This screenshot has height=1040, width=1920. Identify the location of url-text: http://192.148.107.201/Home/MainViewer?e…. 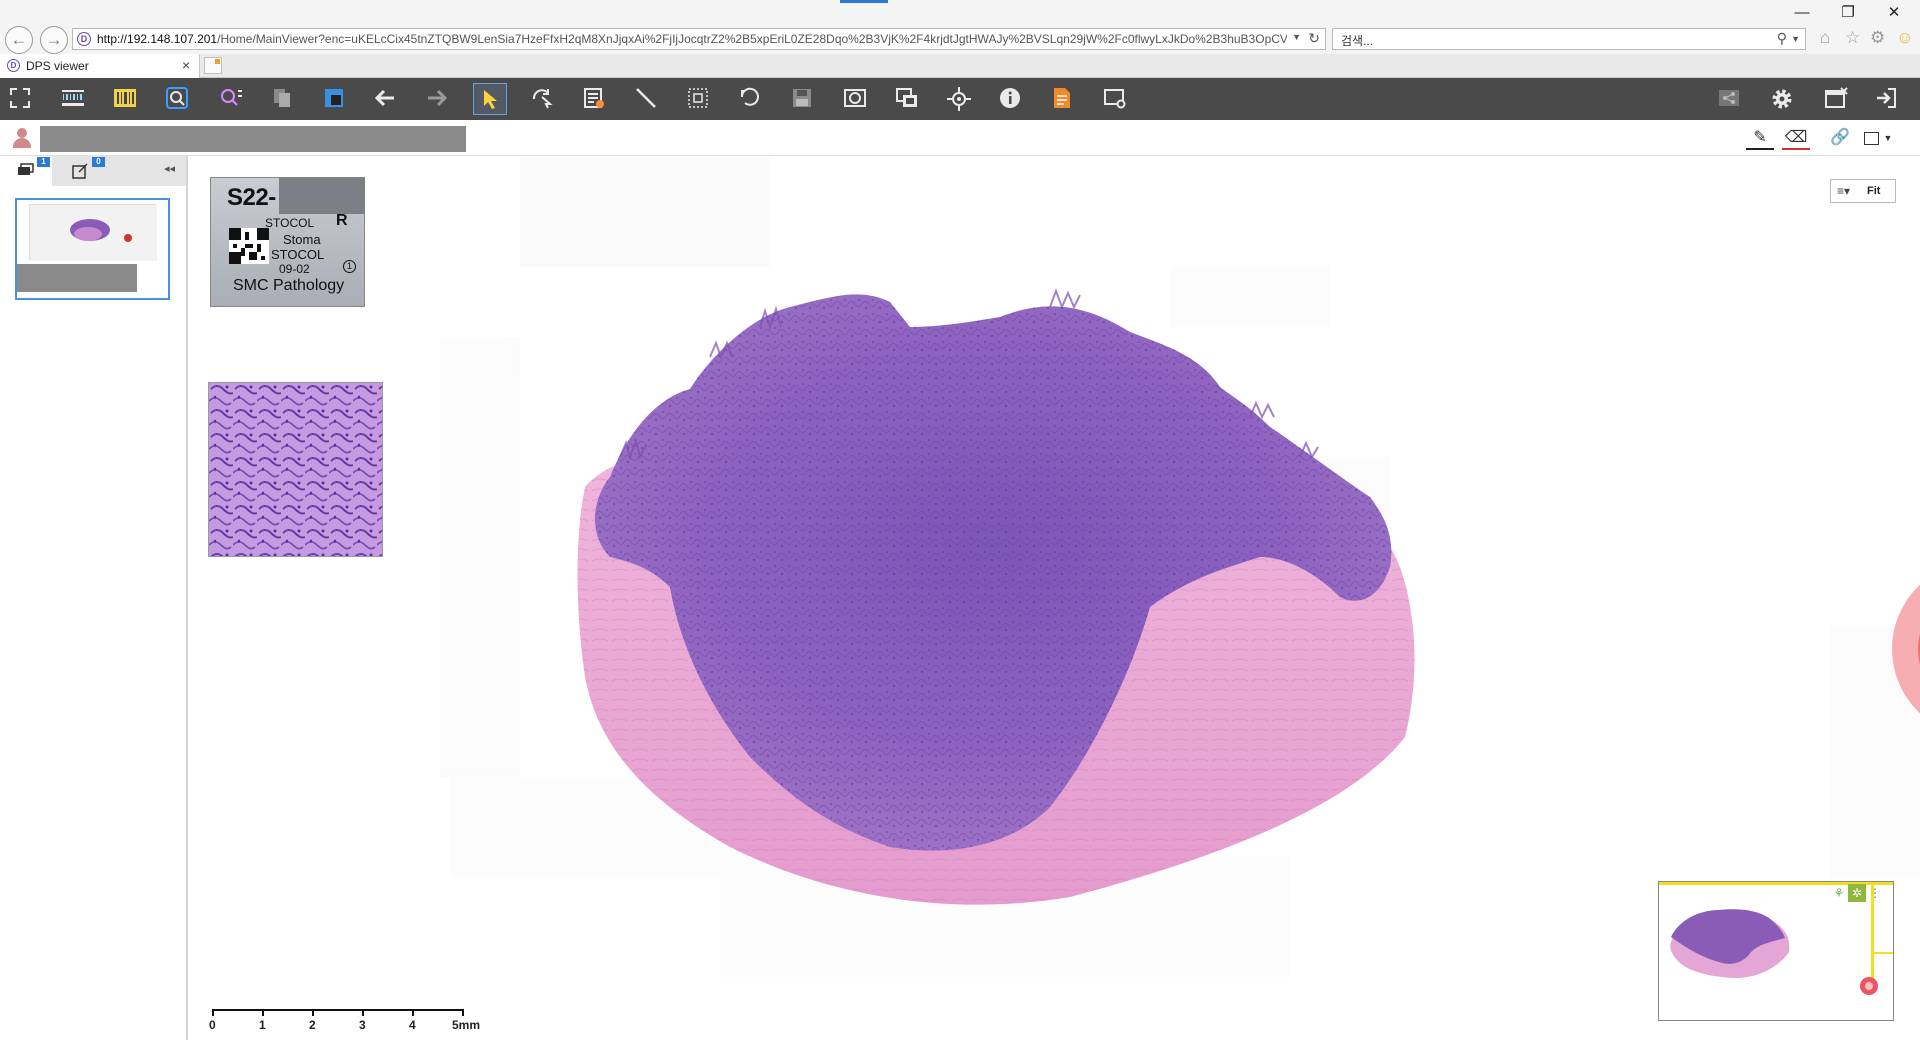
(692, 39).